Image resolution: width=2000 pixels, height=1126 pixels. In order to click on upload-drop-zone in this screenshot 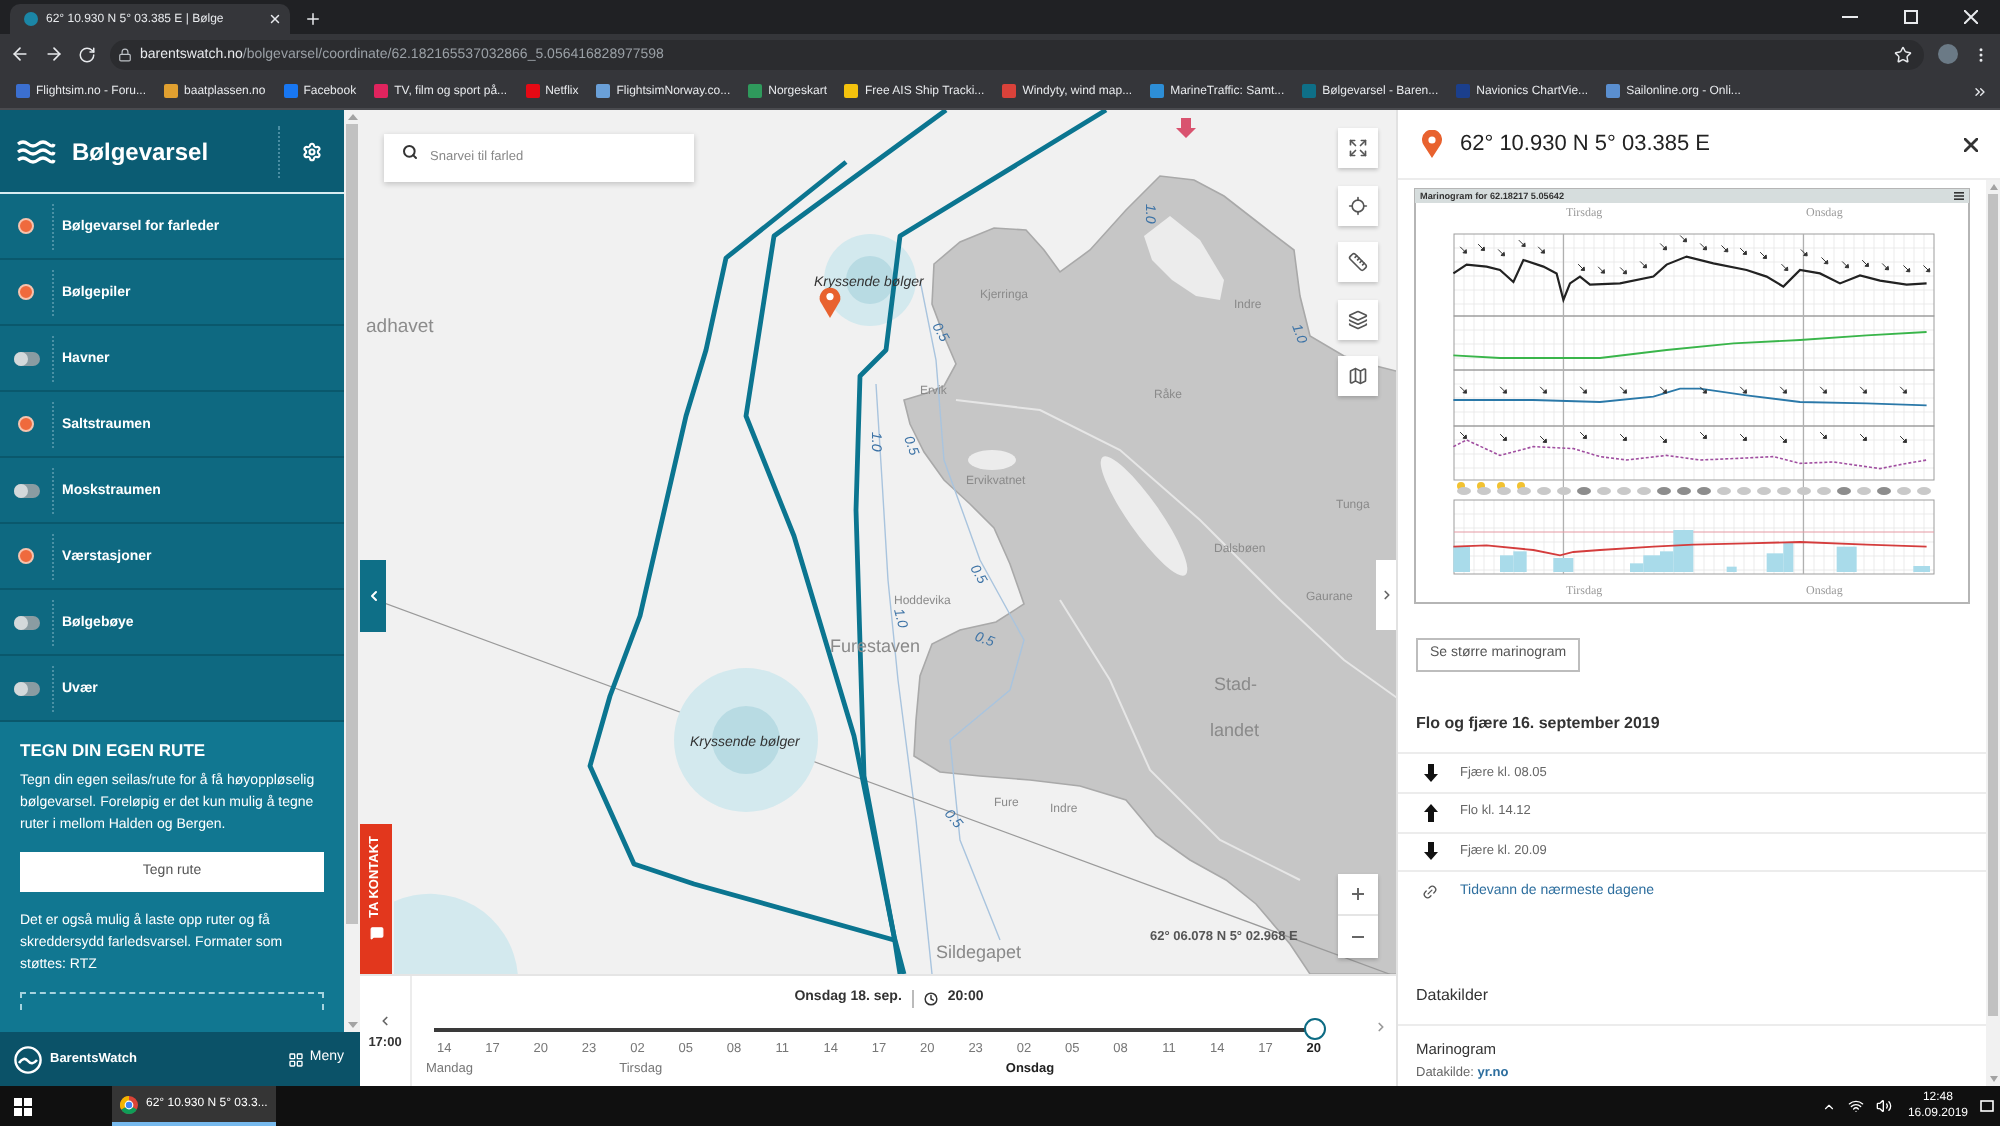, I will do `click(172, 1001)`.